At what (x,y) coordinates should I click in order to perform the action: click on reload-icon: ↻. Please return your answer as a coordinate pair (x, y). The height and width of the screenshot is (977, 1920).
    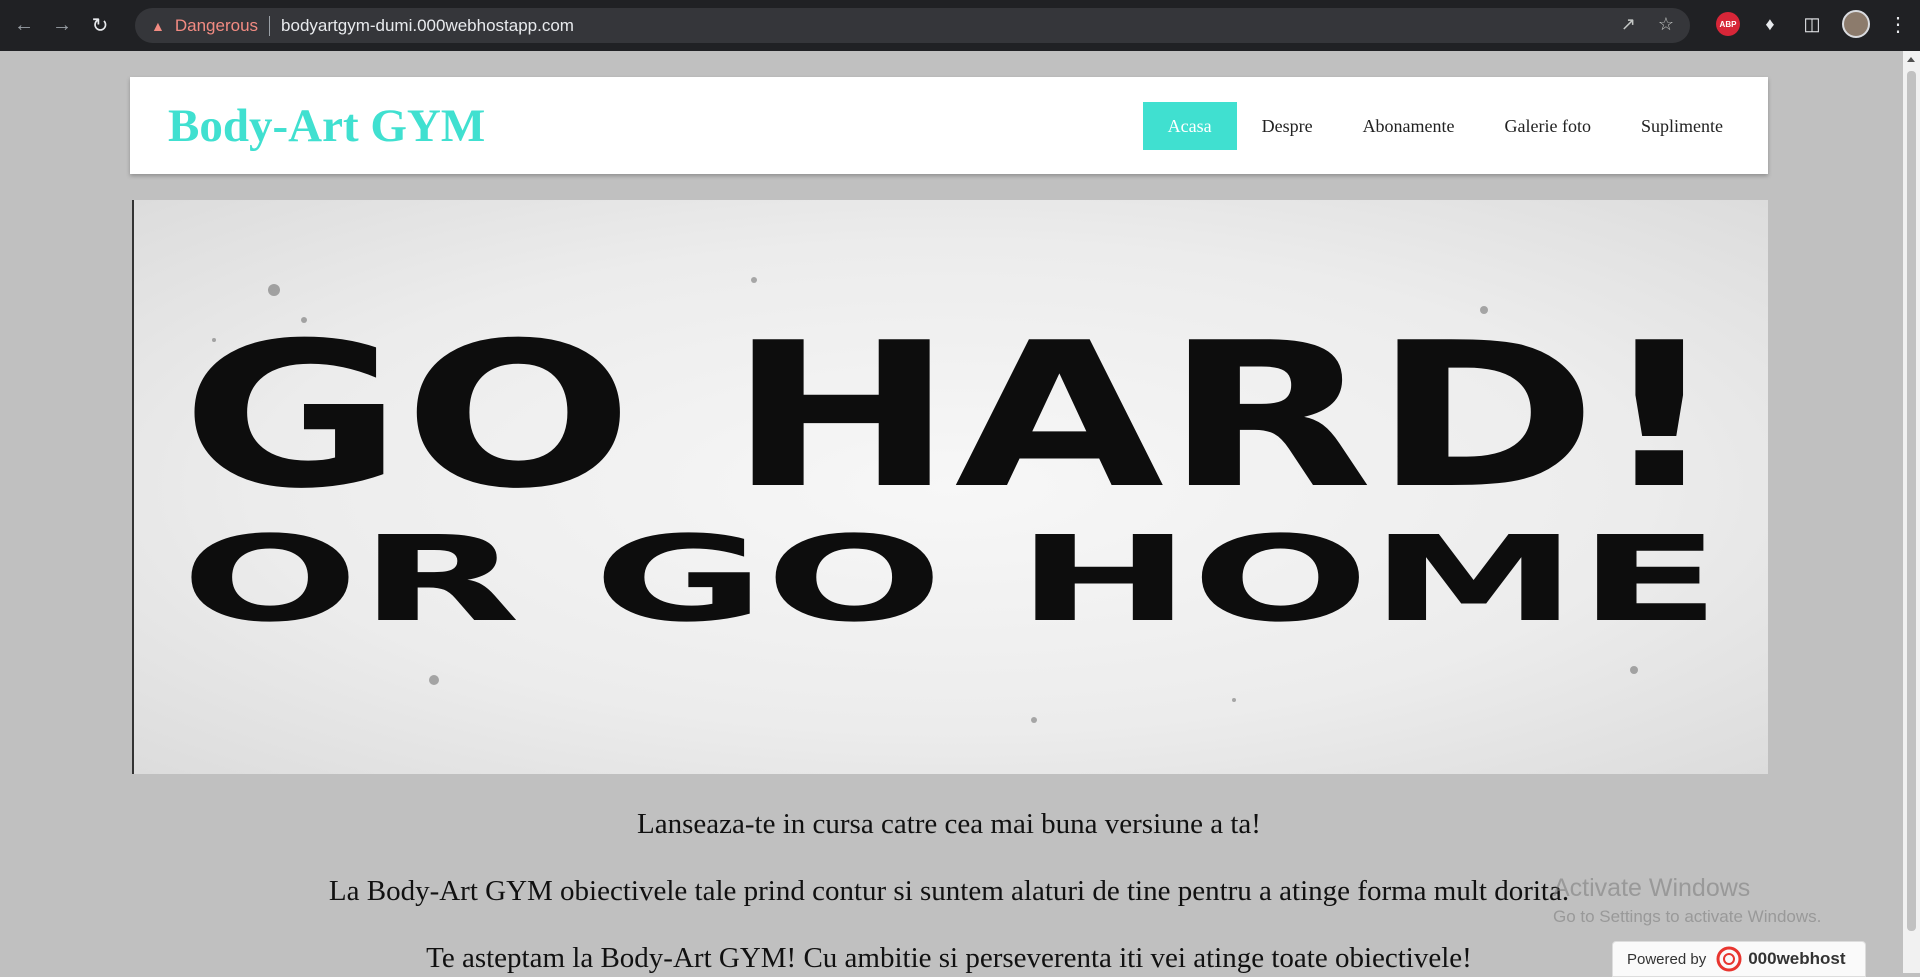
    Looking at the image, I should click on (100, 26).